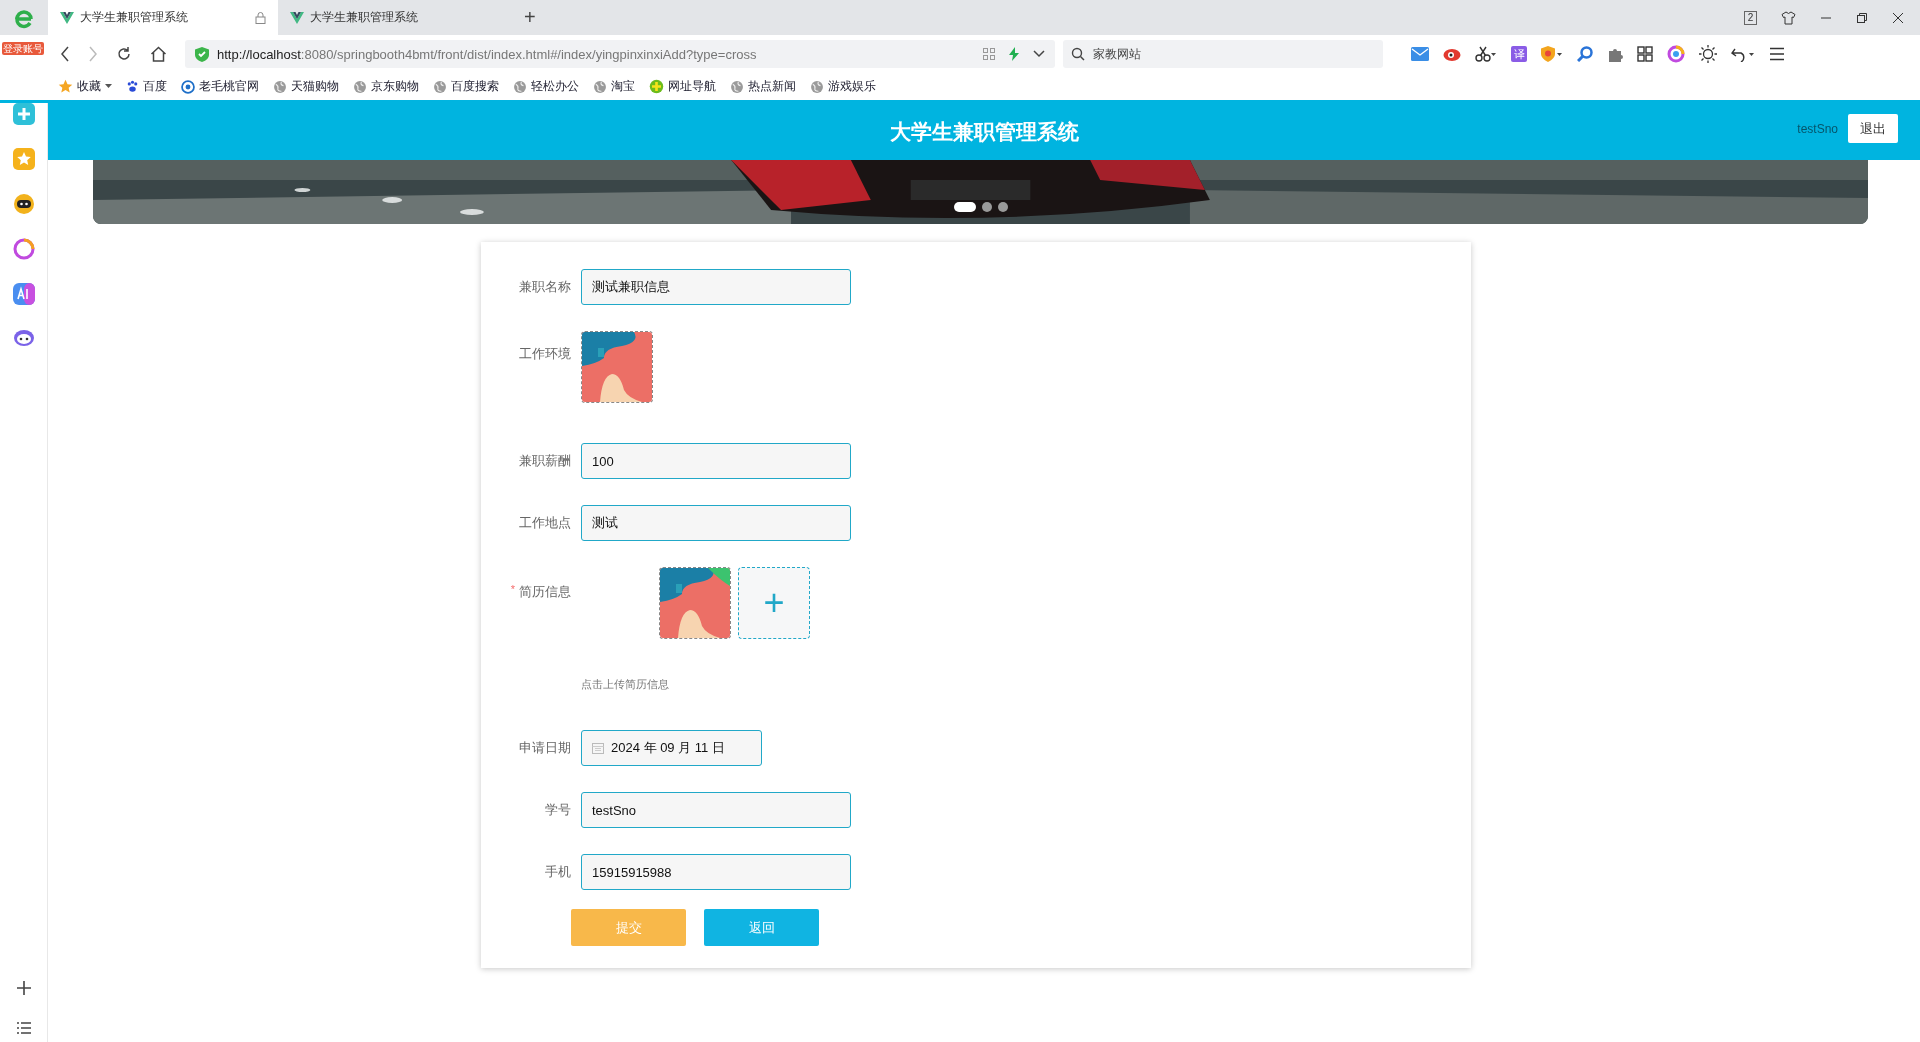 This screenshot has width=1920, height=1042. Describe the element at coordinates (545, 748) in the screenshot. I see `field-label: 申请日期` at that location.